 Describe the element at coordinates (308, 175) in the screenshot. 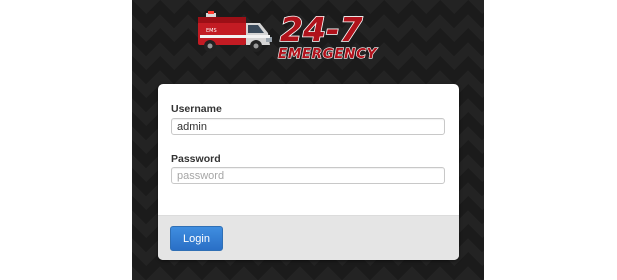

I see `password-input` at that location.